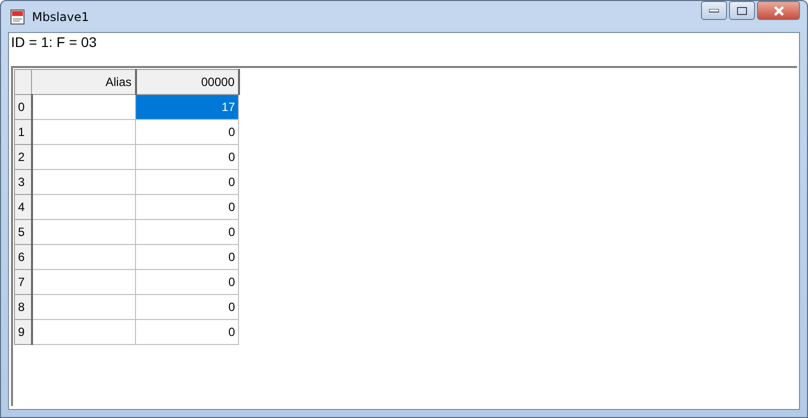 The height and width of the screenshot is (418, 808). I want to click on maximize-button, so click(742, 10).